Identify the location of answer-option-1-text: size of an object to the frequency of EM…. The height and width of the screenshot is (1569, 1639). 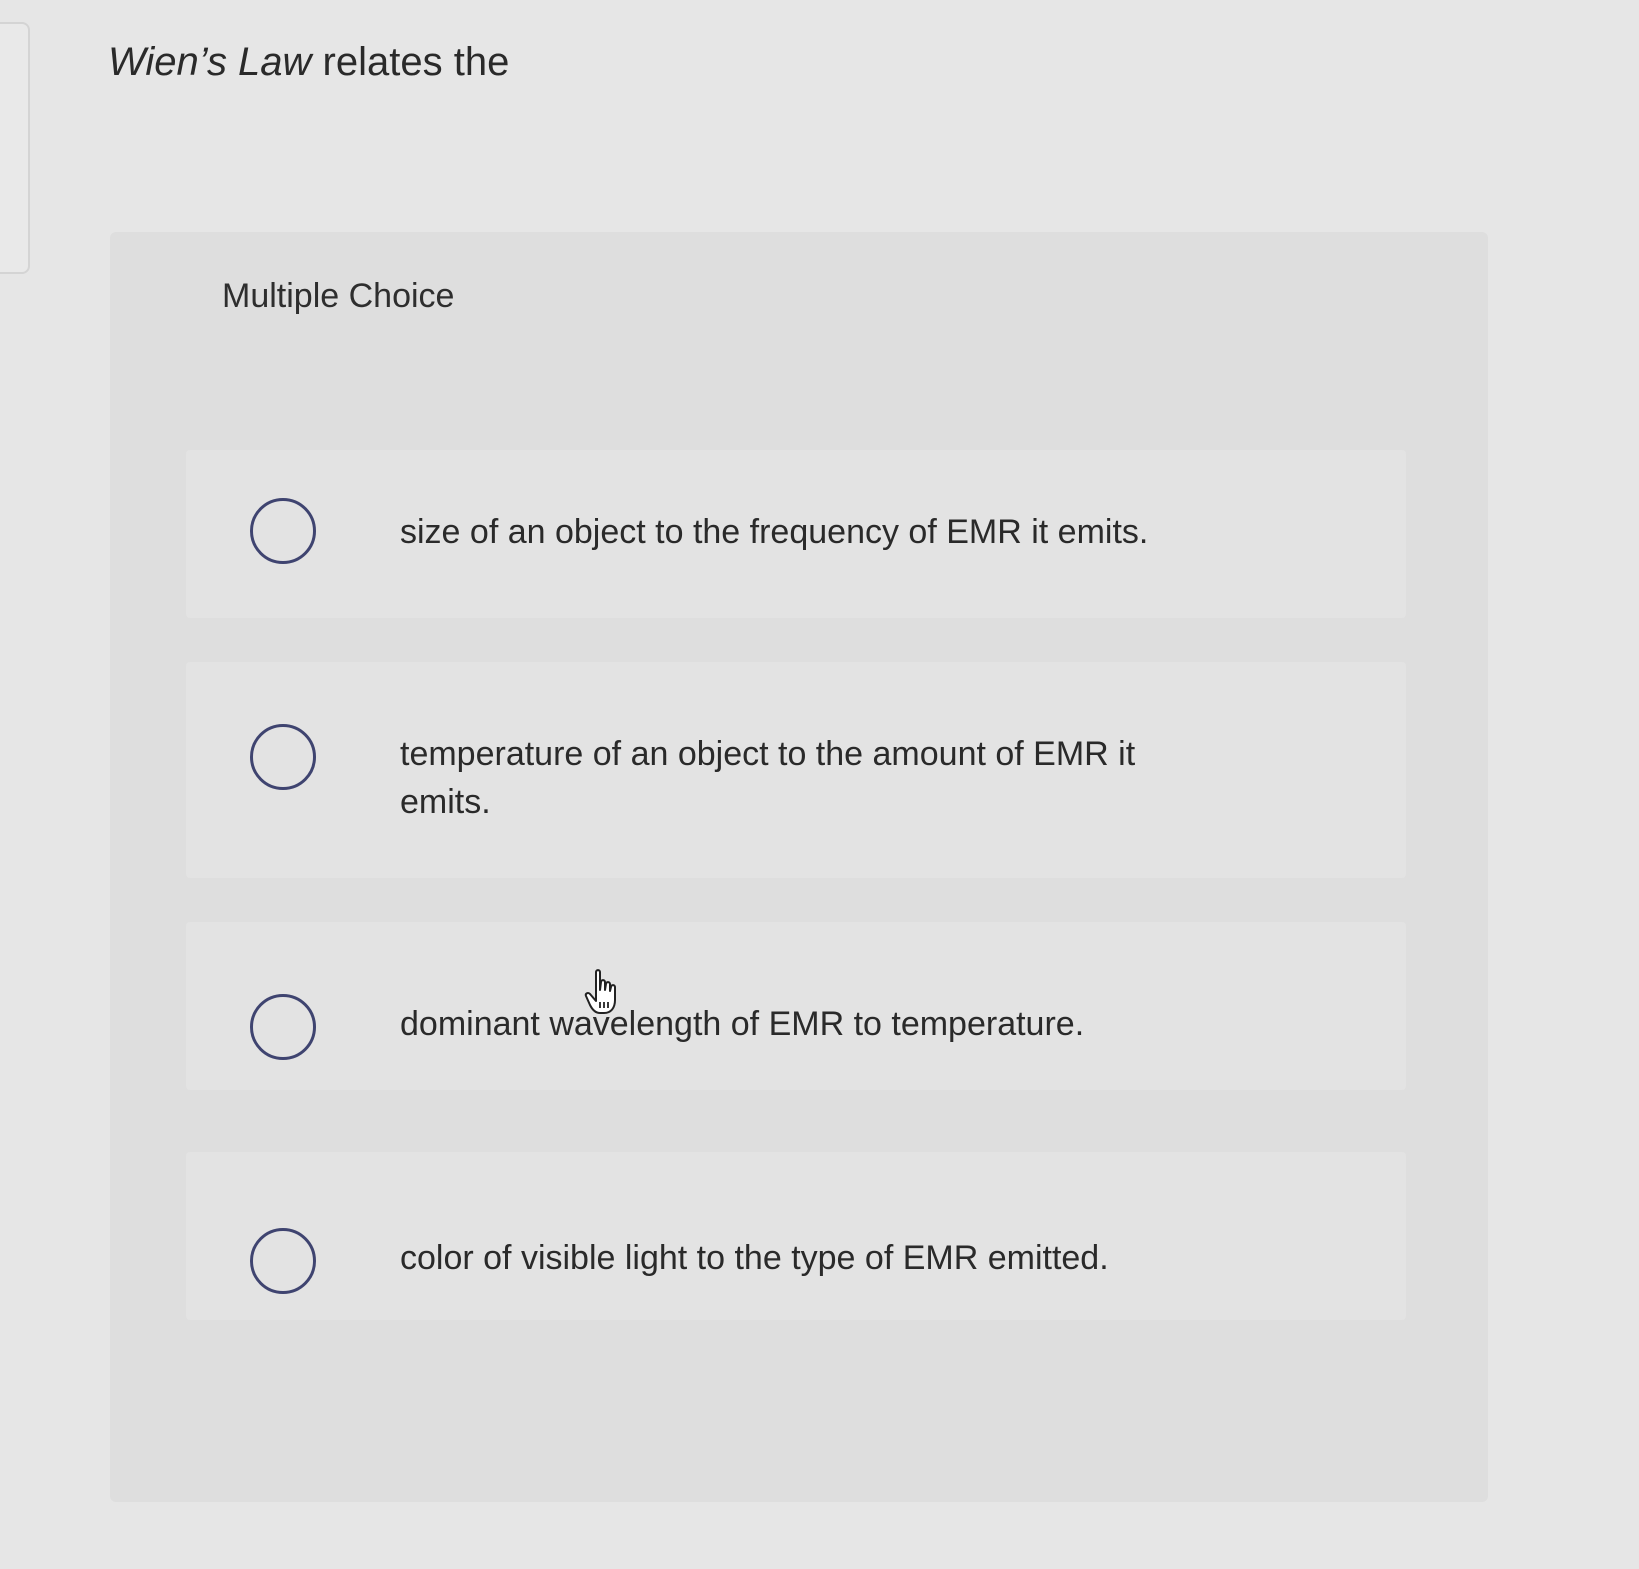
(774, 532).